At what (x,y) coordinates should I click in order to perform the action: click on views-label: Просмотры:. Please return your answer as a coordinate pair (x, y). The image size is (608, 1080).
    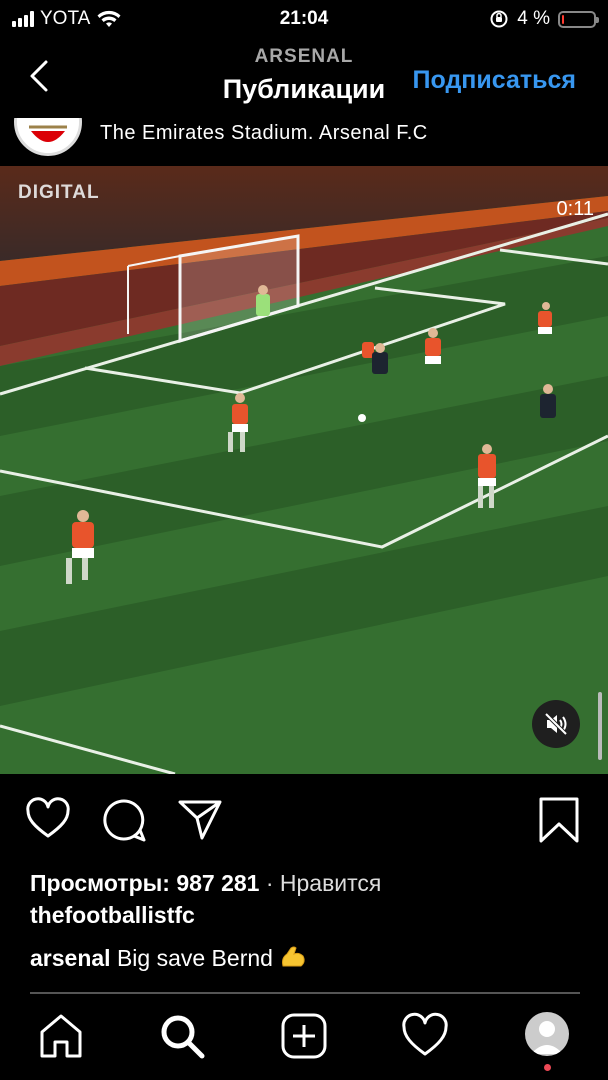
    Looking at the image, I should click on (100, 883).